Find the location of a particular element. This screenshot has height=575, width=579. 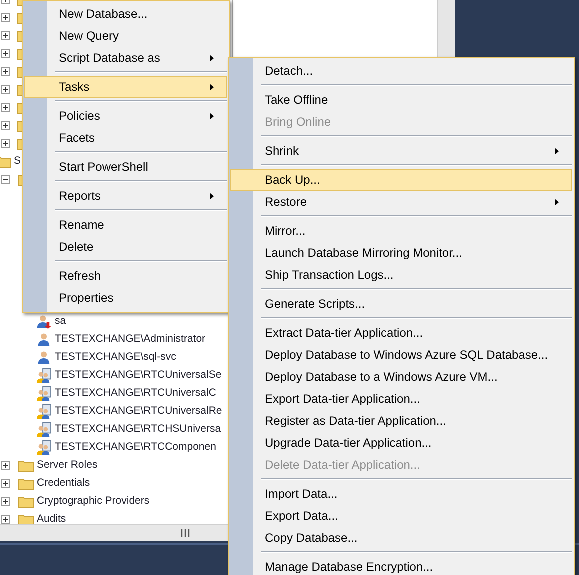

tree-item: Credentials is located at coordinates (63, 483).